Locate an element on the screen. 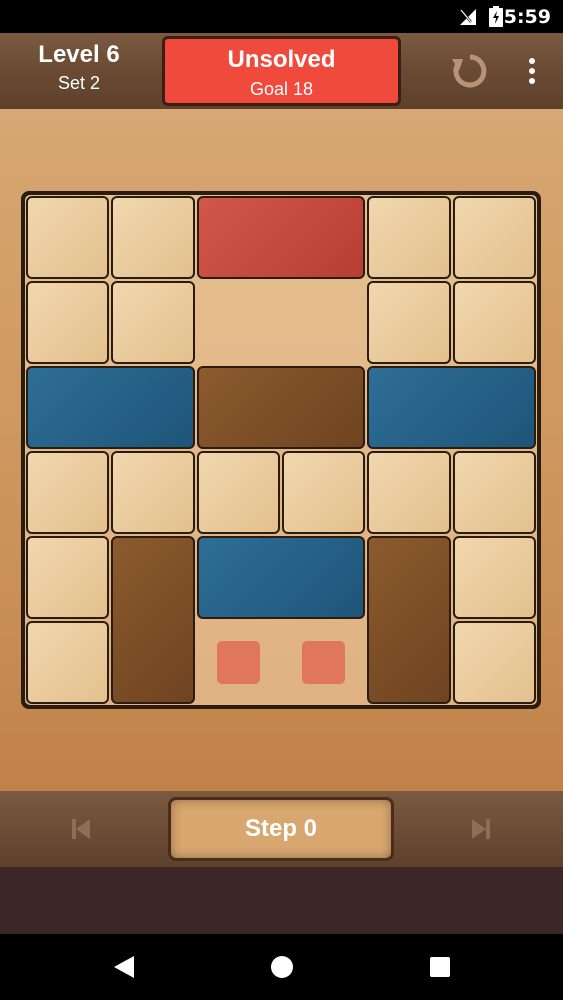 The width and height of the screenshot is (563, 1000). step-controls: Step 0 is located at coordinates (281, 829).